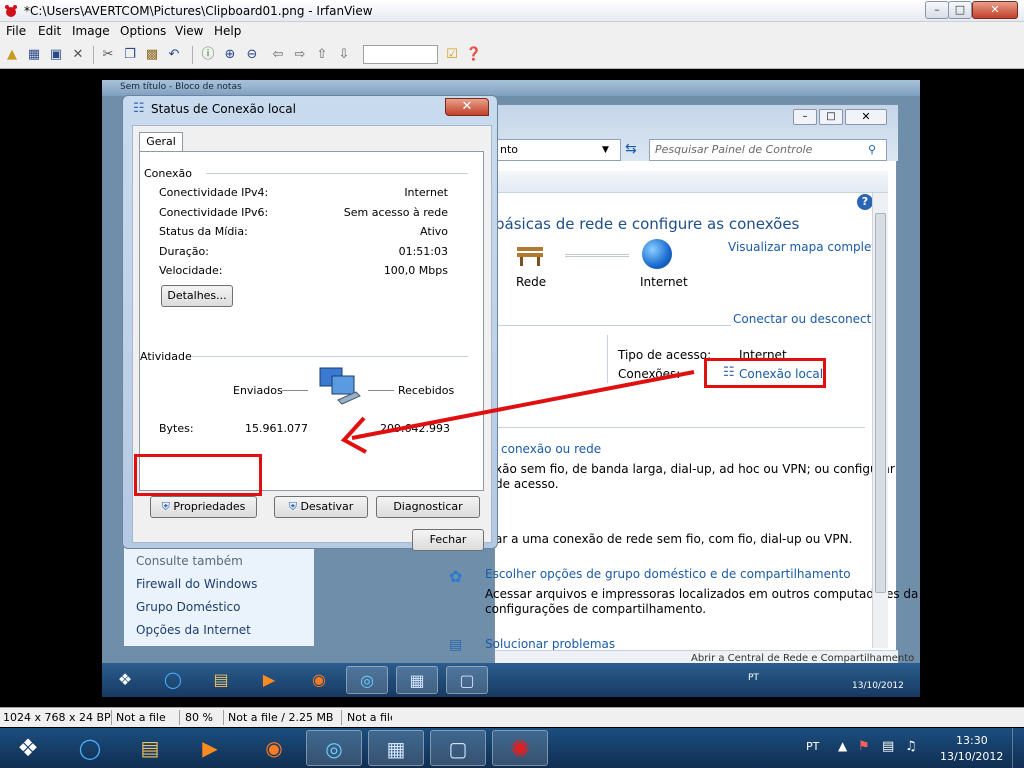  Describe the element at coordinates (937, 10) in the screenshot. I see `minimize-button: –` at that location.